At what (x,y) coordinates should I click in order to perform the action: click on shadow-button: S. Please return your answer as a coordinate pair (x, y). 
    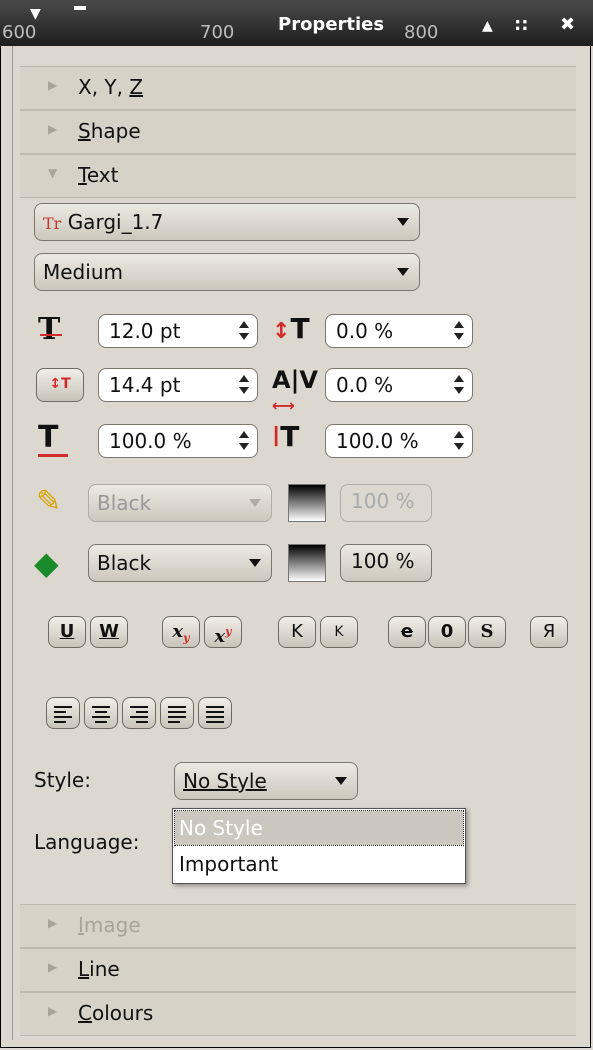
    Looking at the image, I should click on (487, 632).